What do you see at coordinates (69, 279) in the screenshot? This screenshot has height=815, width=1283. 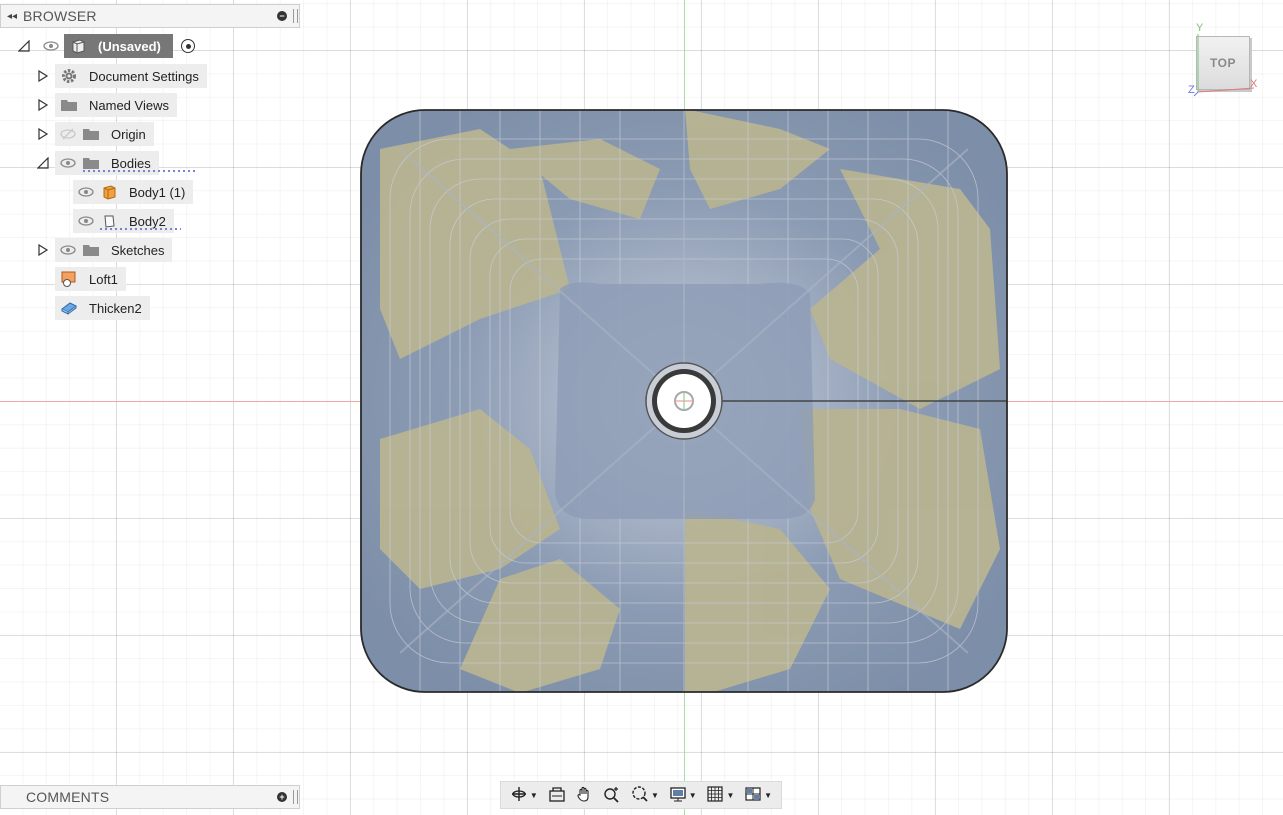 I see `loft-icon` at bounding box center [69, 279].